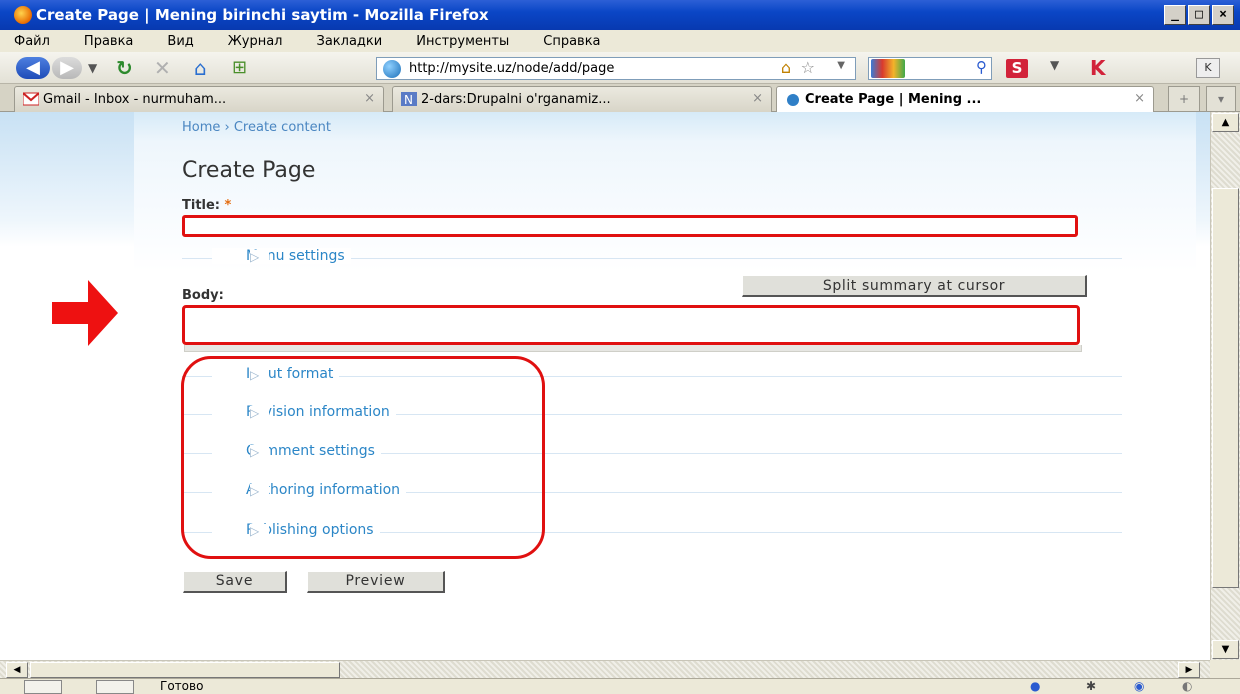 This screenshot has width=1240, height=694. I want to click on firefox-icon, so click(23, 15).